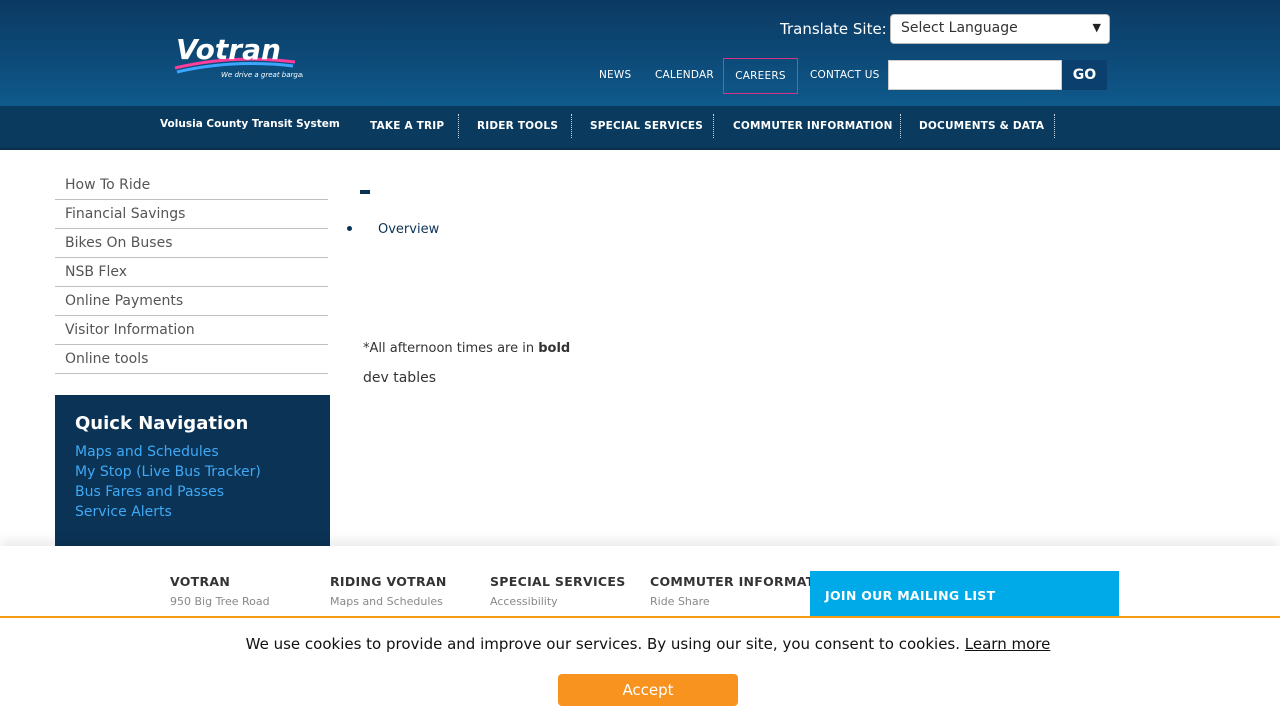  I want to click on accept-cookies-button: Accept, so click(648, 690).